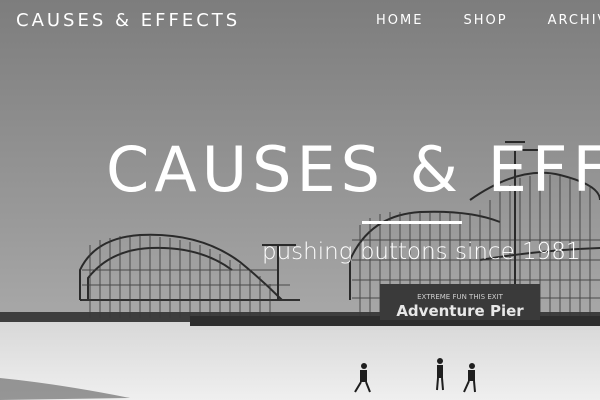  I want to click on nav-home: HOME, so click(399, 20).